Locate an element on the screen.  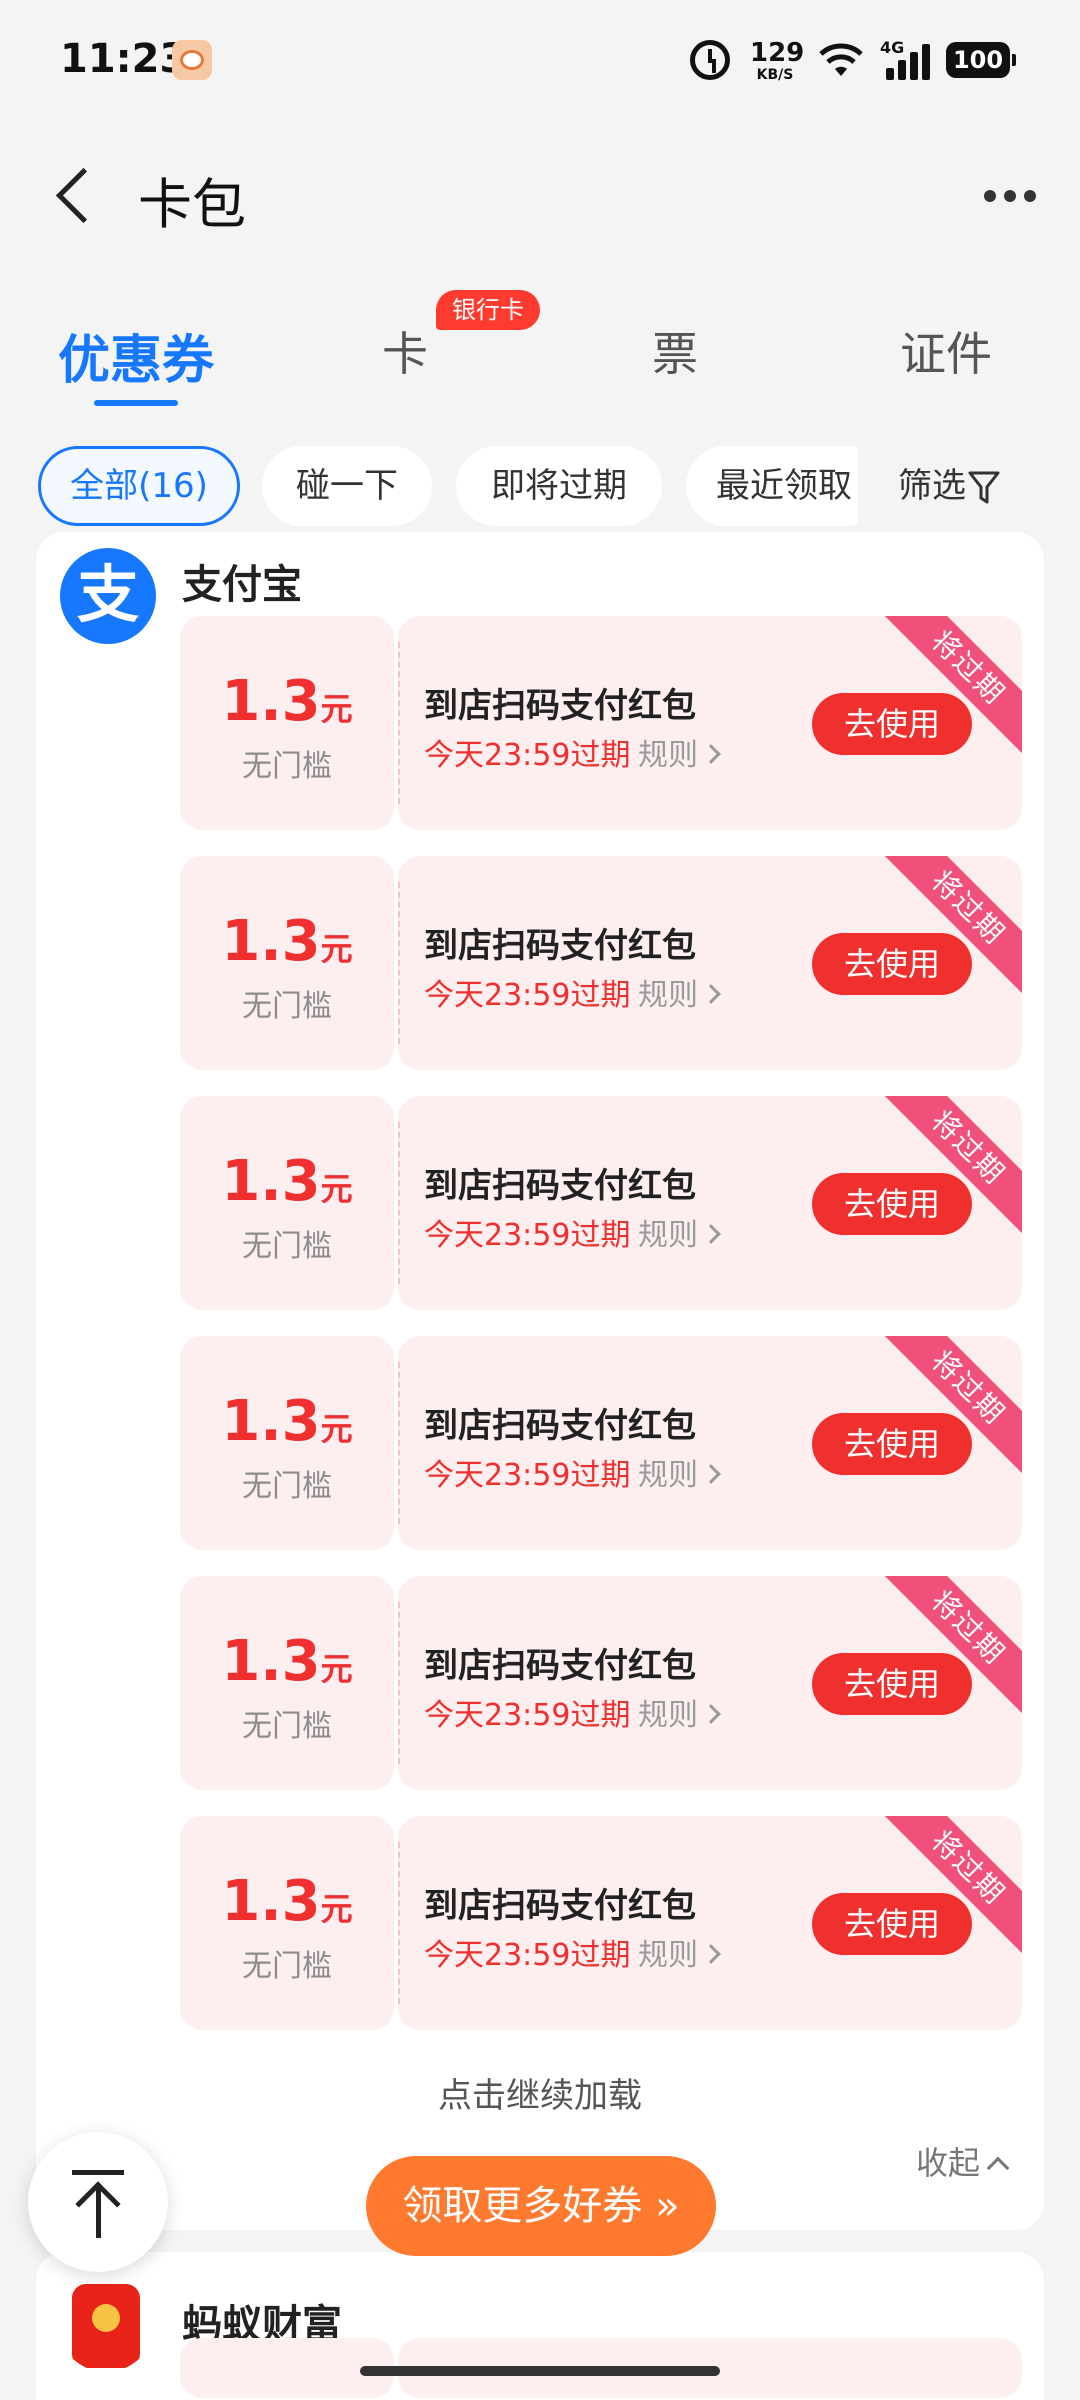
alarm-icon is located at coordinates (710, 60).